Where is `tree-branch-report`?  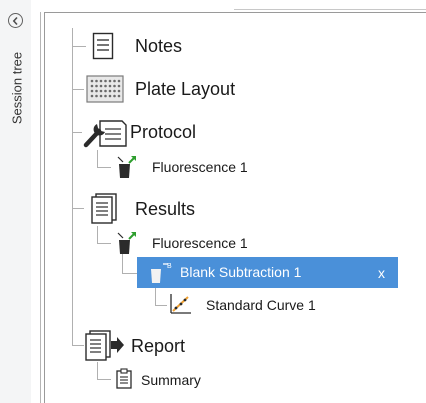
tree-branch-report is located at coordinates (78, 345).